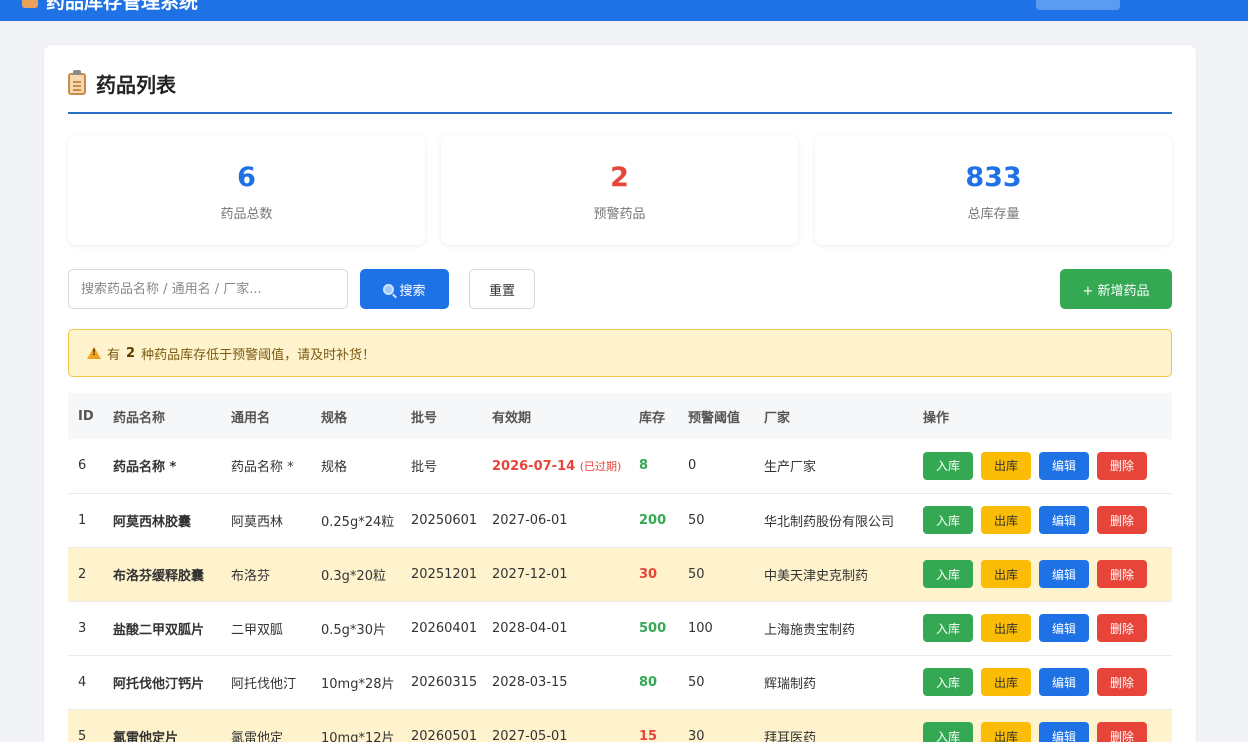 This screenshot has height=742, width=1248. Describe the element at coordinates (993, 214) in the screenshot. I see `stat-label: 总库存量` at that location.